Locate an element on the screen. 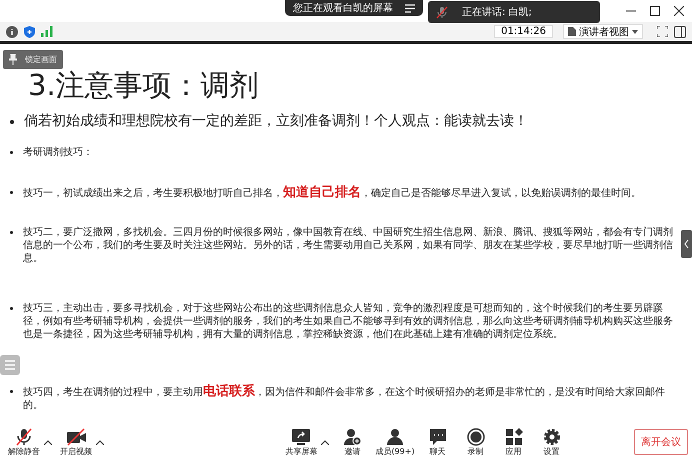  slide-bullet: 考研调剂技巧： is located at coordinates (58, 152).